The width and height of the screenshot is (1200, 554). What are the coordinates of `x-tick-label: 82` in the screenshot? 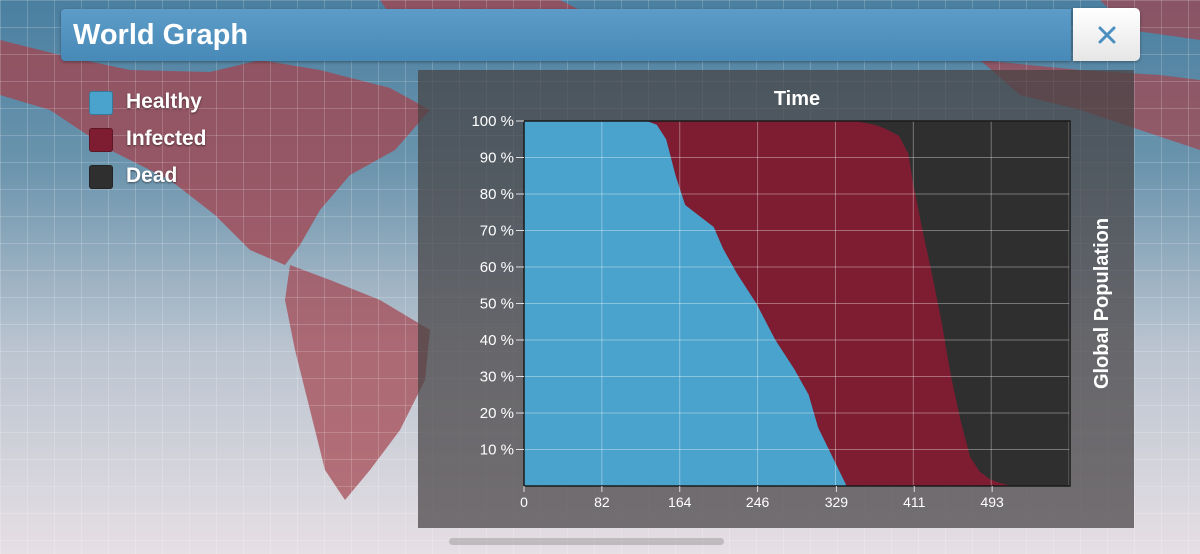 It's located at (602, 502).